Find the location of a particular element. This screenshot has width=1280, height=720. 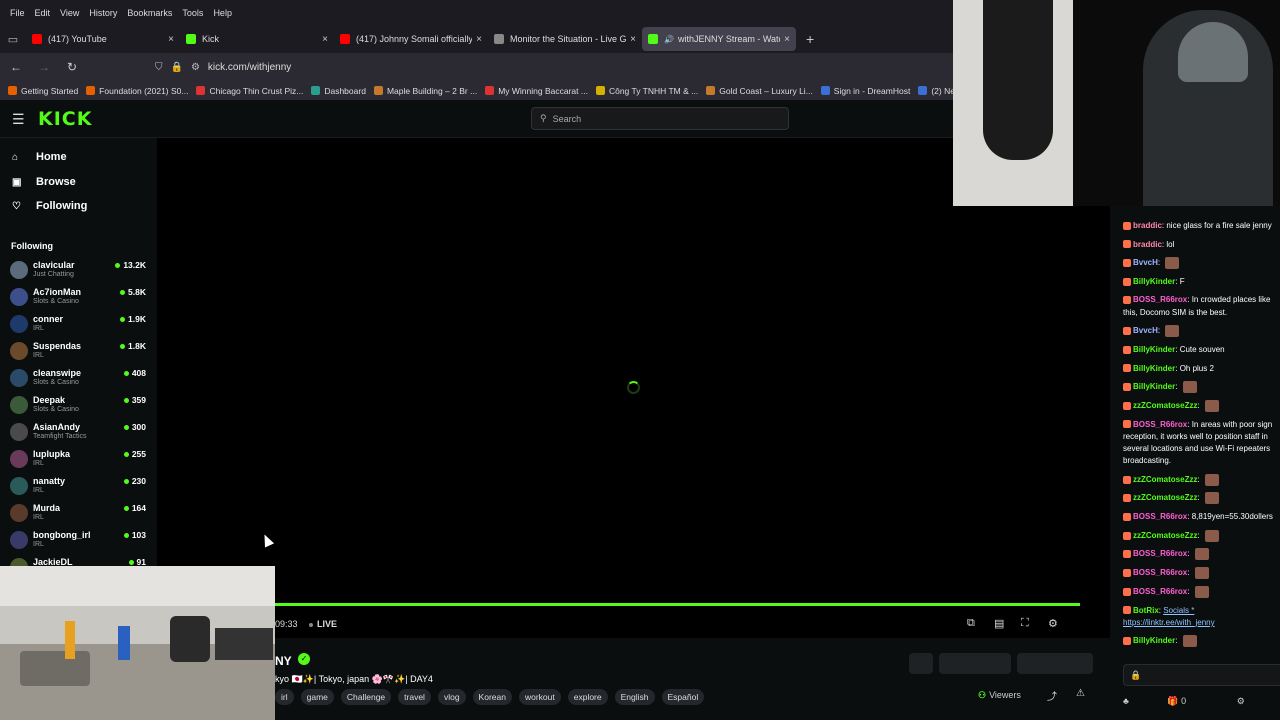

speaker-icon: 🔊 is located at coordinates (669, 39).